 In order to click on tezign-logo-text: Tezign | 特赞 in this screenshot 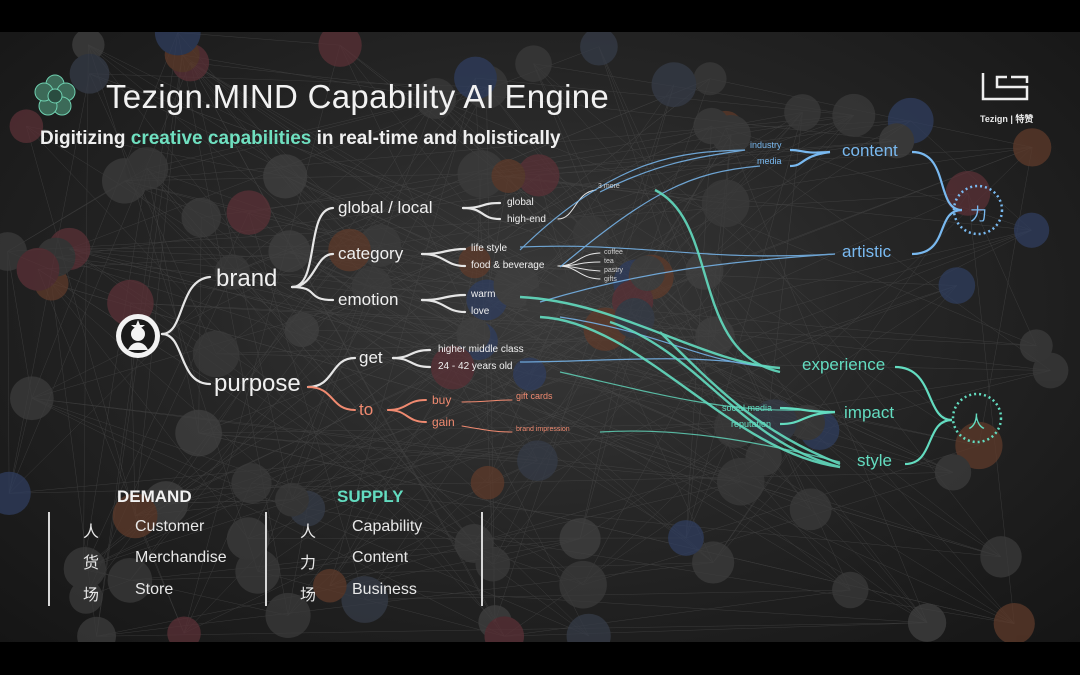, I will do `click(1007, 119)`.